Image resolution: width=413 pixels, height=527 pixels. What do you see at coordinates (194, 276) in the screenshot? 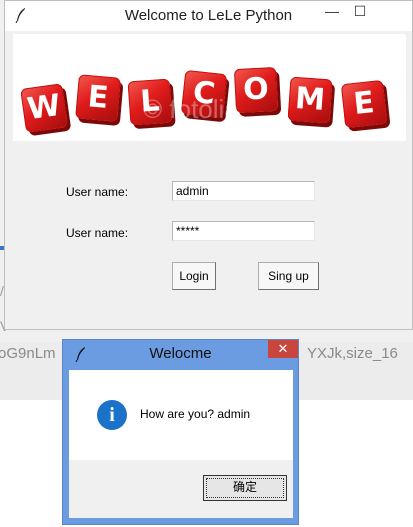
I see `login-button: Login` at bounding box center [194, 276].